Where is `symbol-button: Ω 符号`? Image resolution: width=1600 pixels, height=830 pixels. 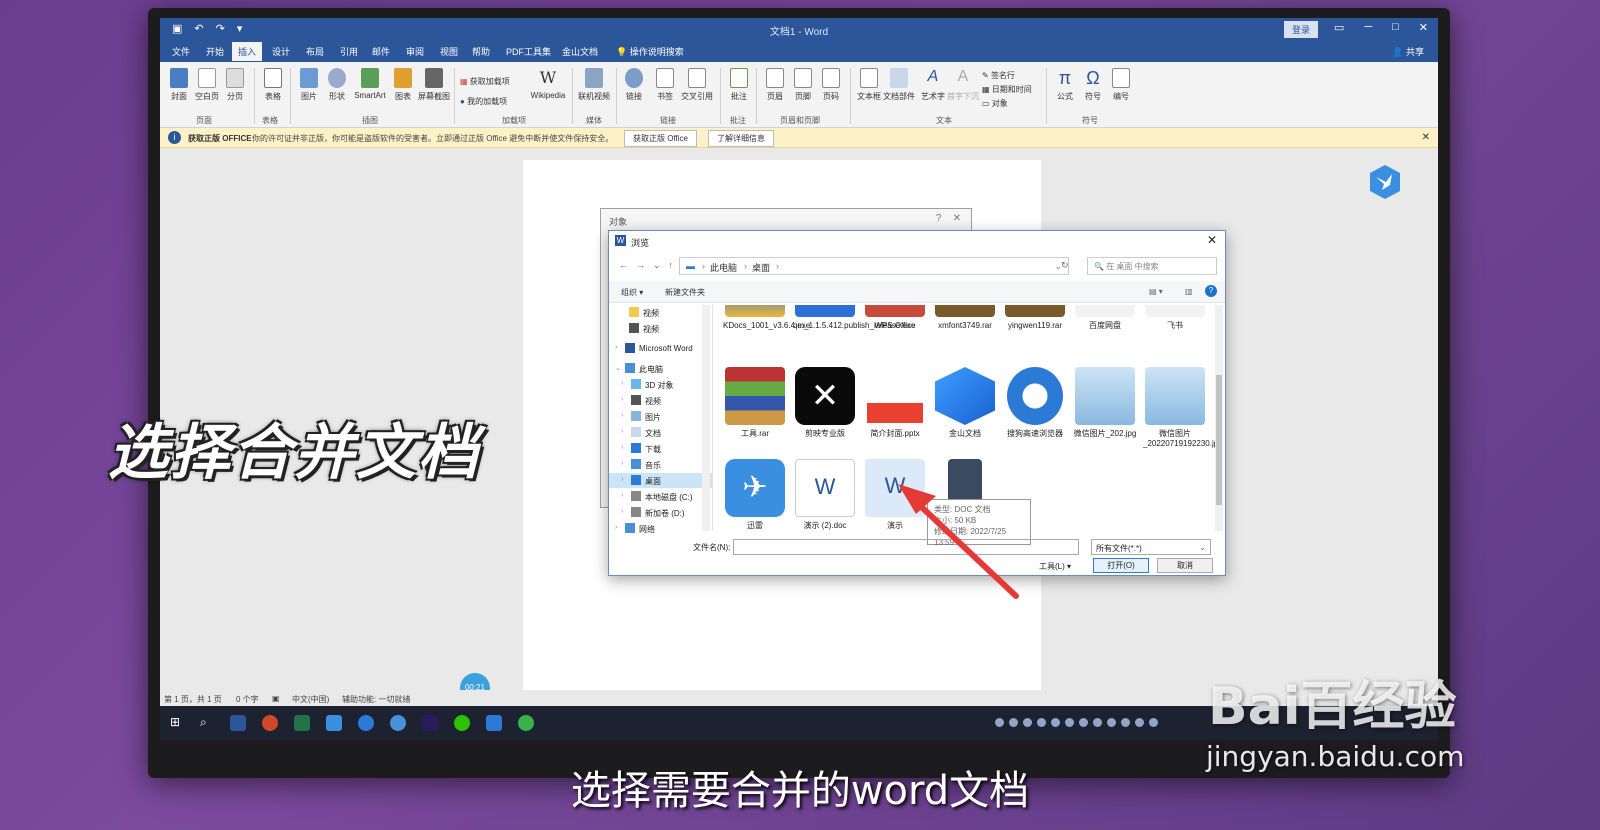 symbol-button: Ω 符号 is located at coordinates (1093, 85).